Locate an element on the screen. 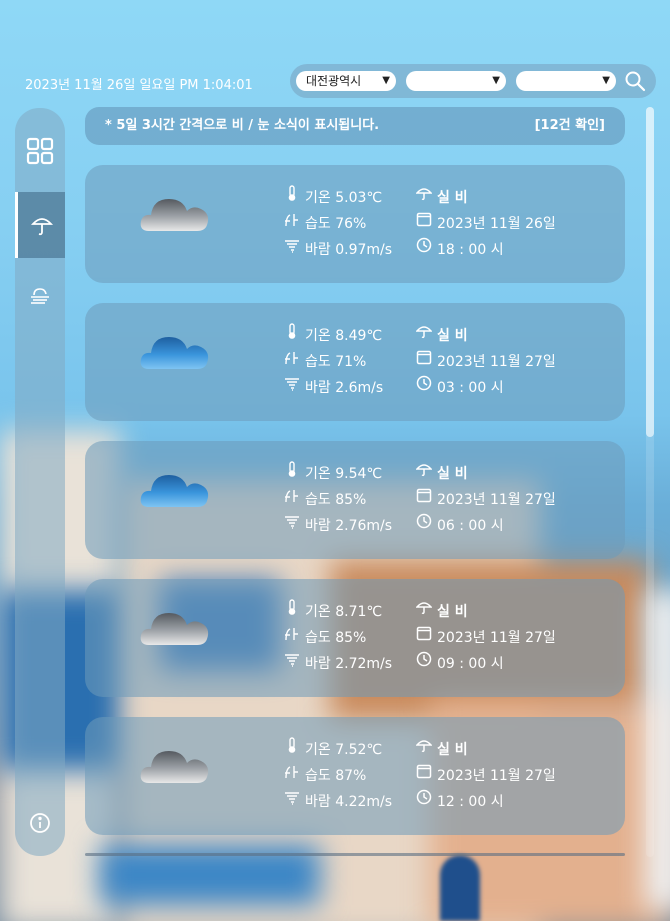  weather-stats: 기온 8.49℃ 습도 71% 바람 2.6m/s is located at coordinates (333, 362).